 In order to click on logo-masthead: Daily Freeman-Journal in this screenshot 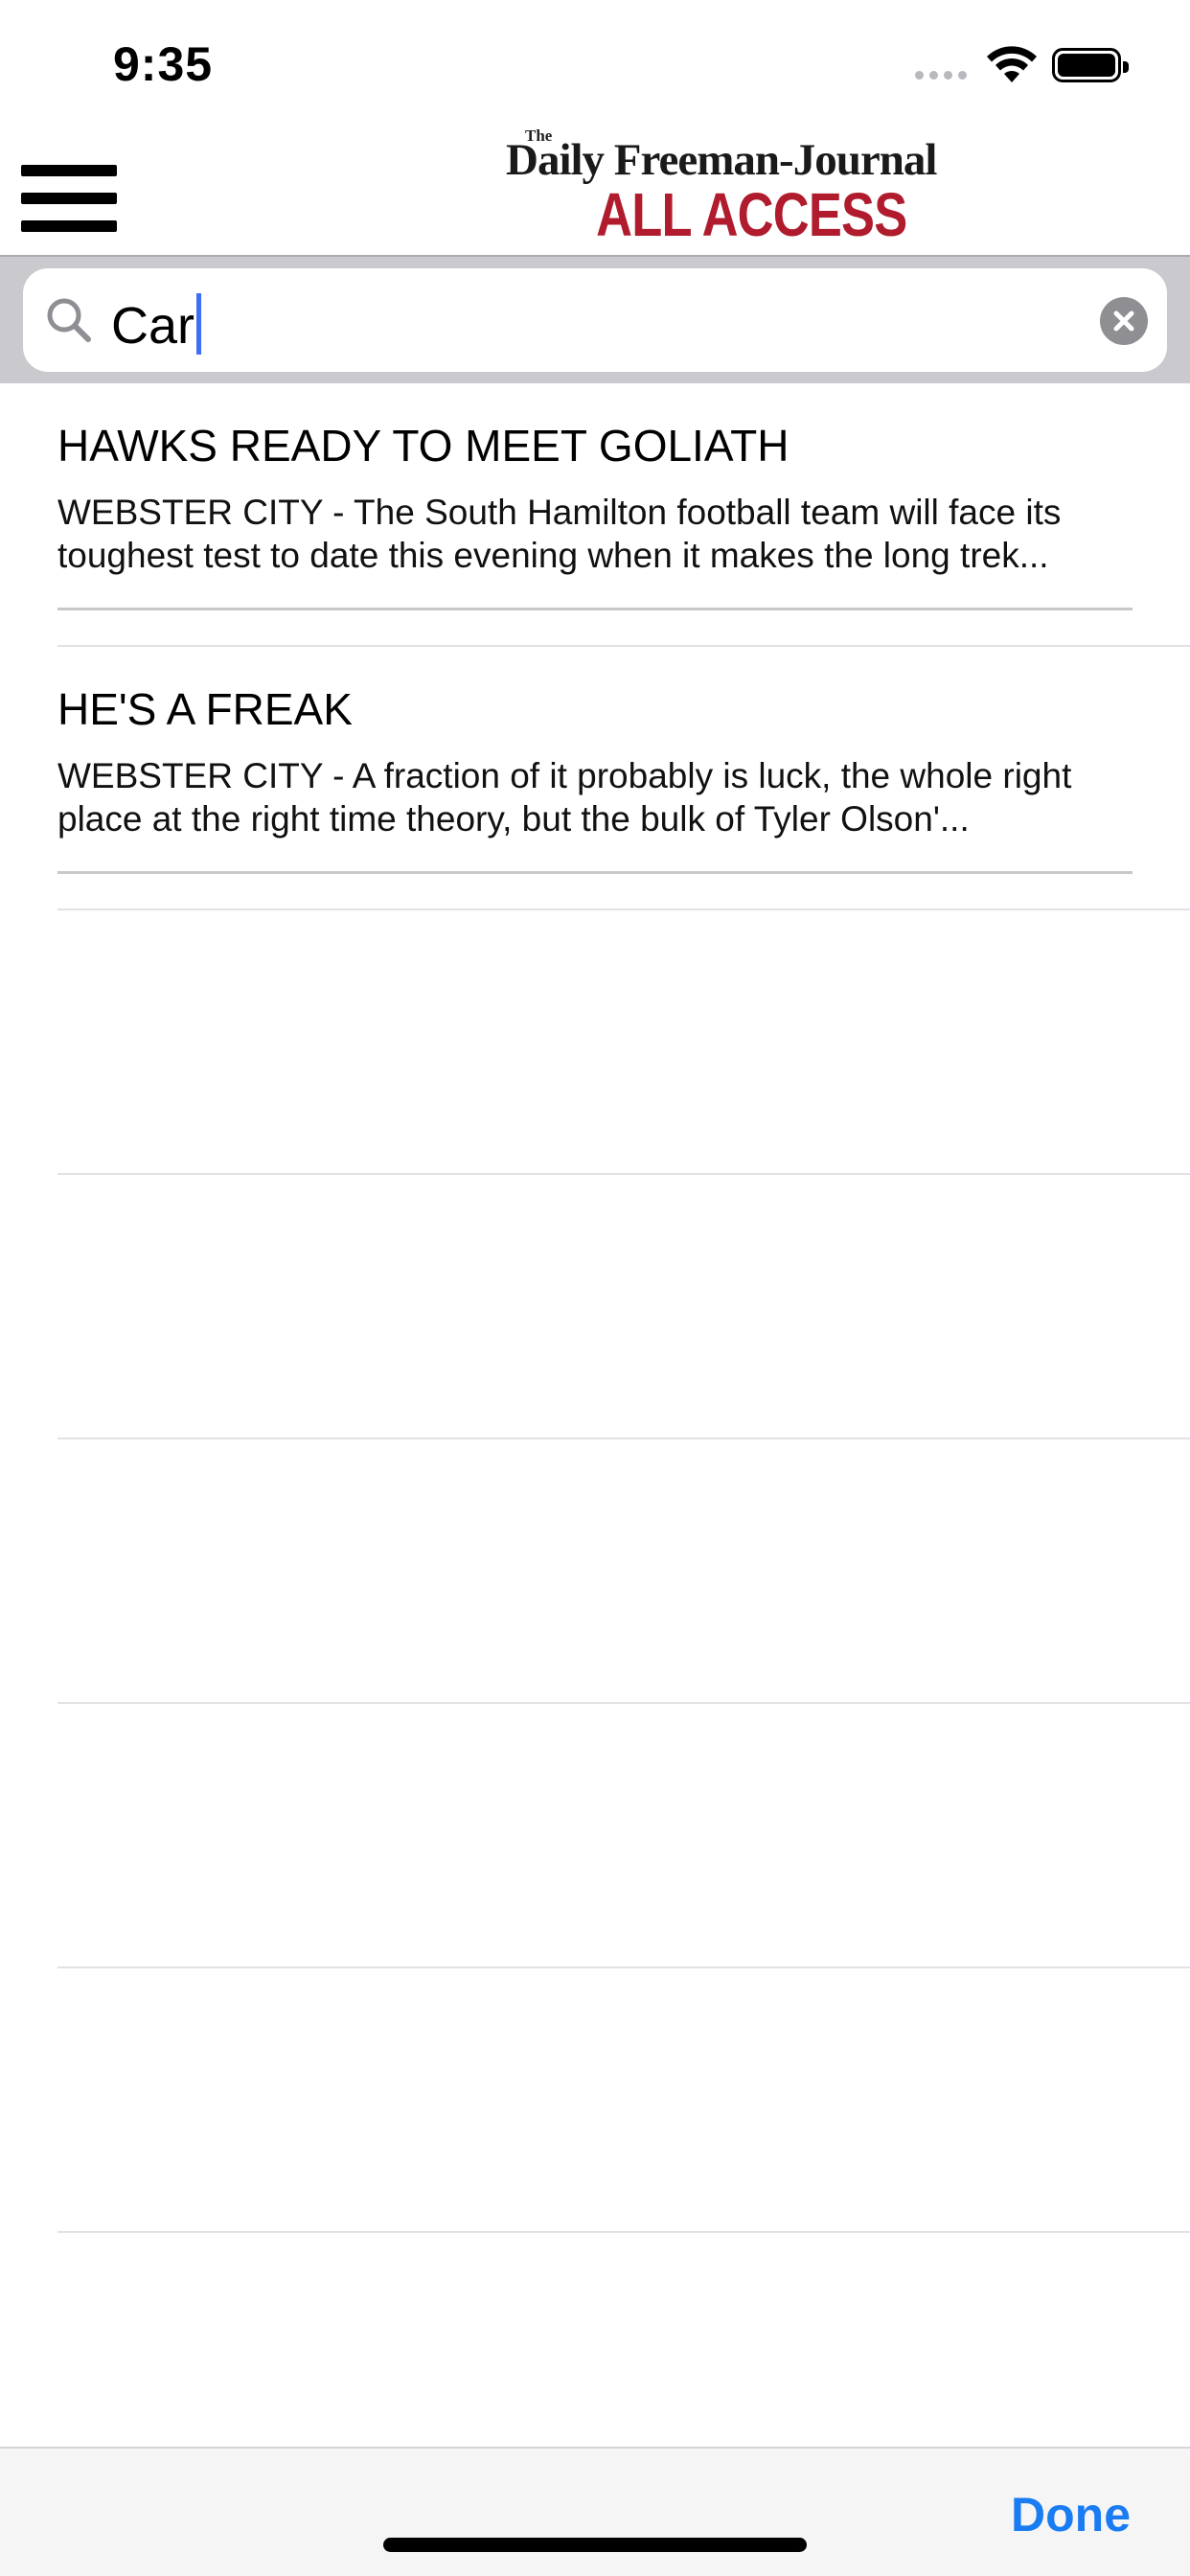, I will do `click(722, 160)`.